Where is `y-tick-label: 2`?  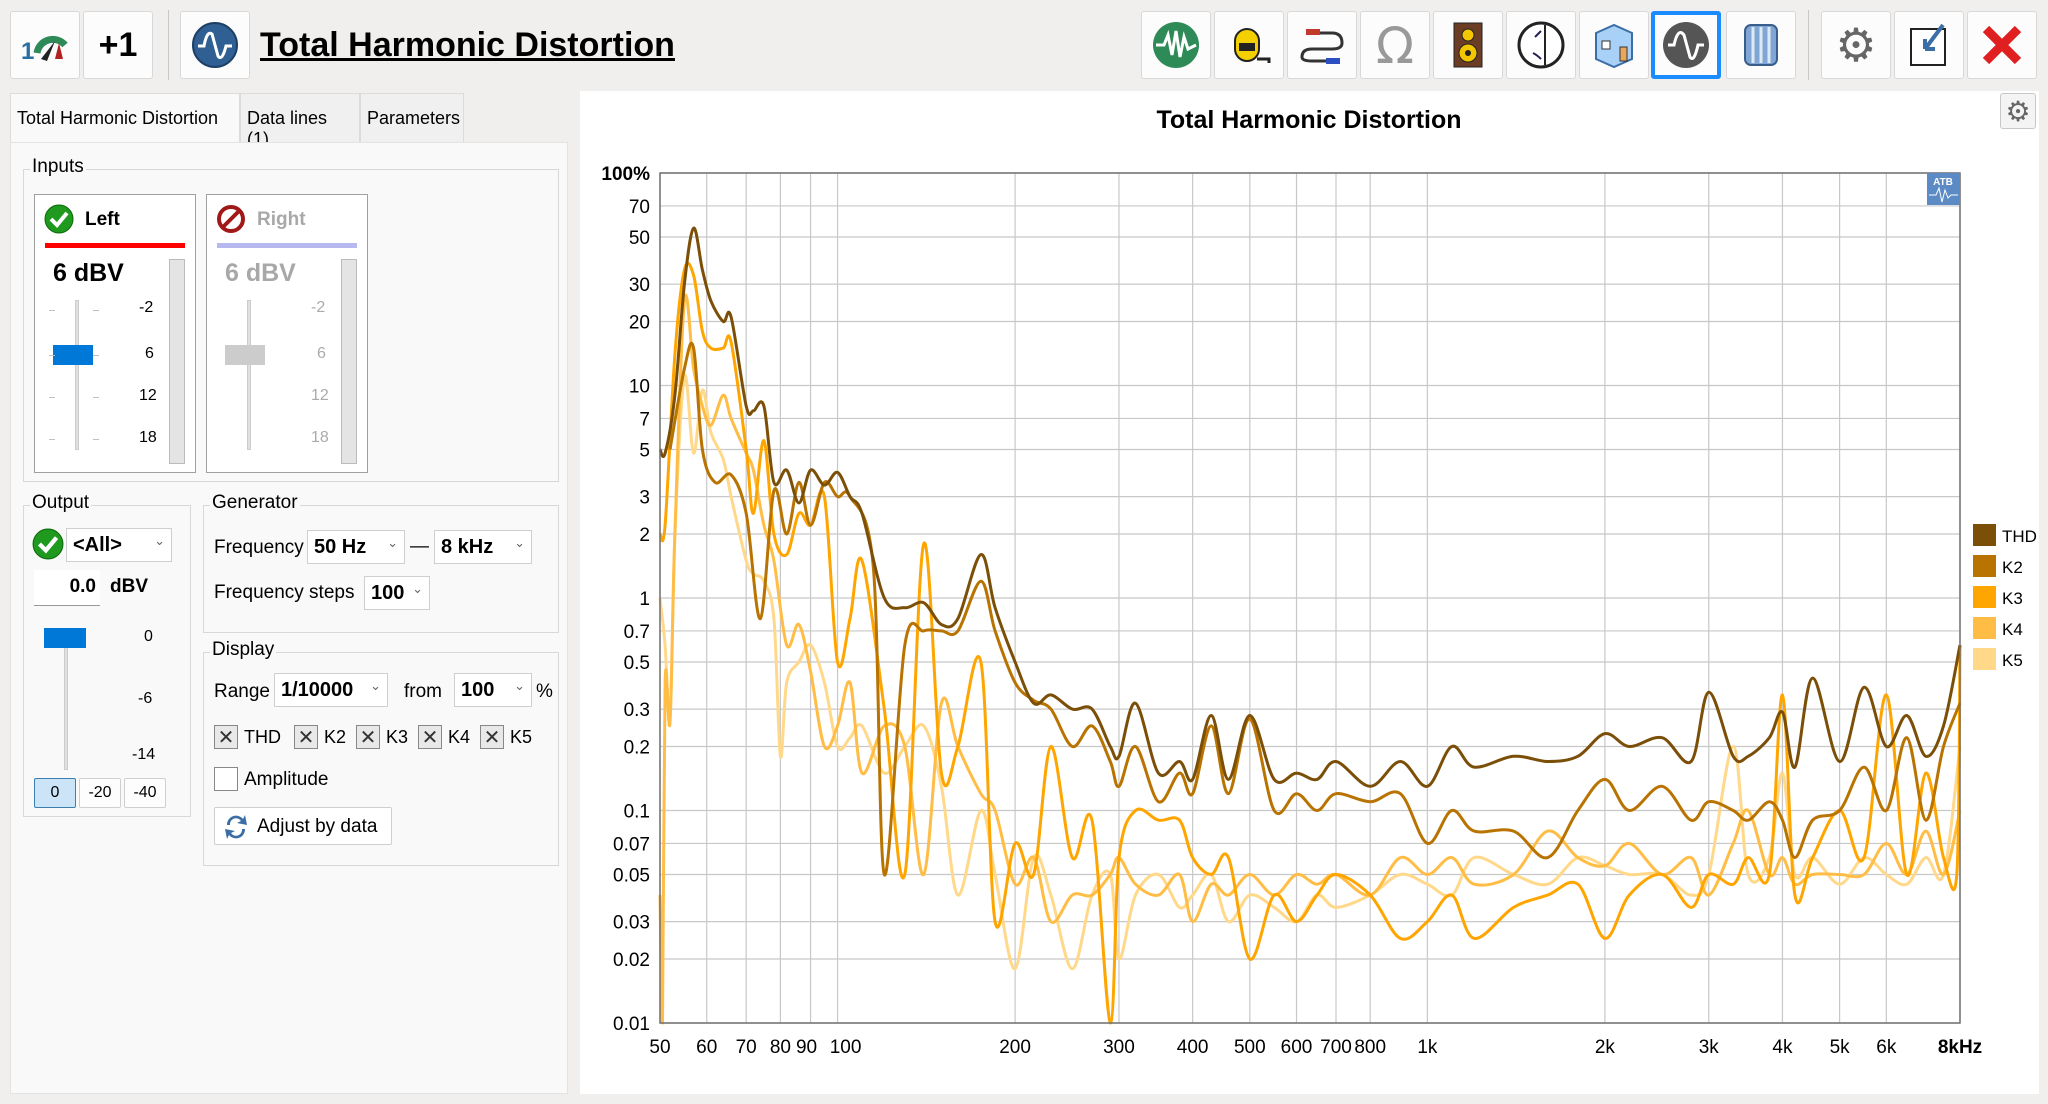 y-tick-label: 2 is located at coordinates (644, 535).